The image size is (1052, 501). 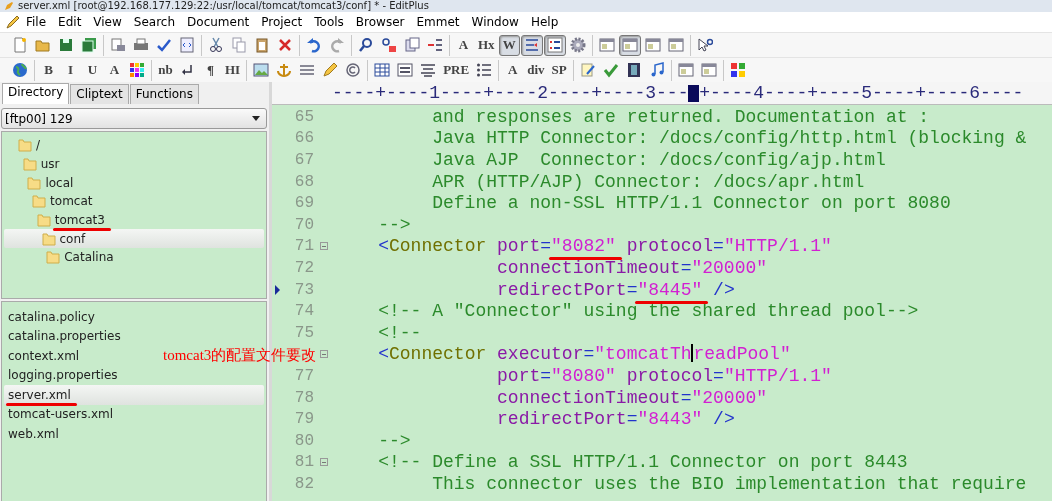 What do you see at coordinates (633, 70) in the screenshot?
I see `film-icon` at bounding box center [633, 70].